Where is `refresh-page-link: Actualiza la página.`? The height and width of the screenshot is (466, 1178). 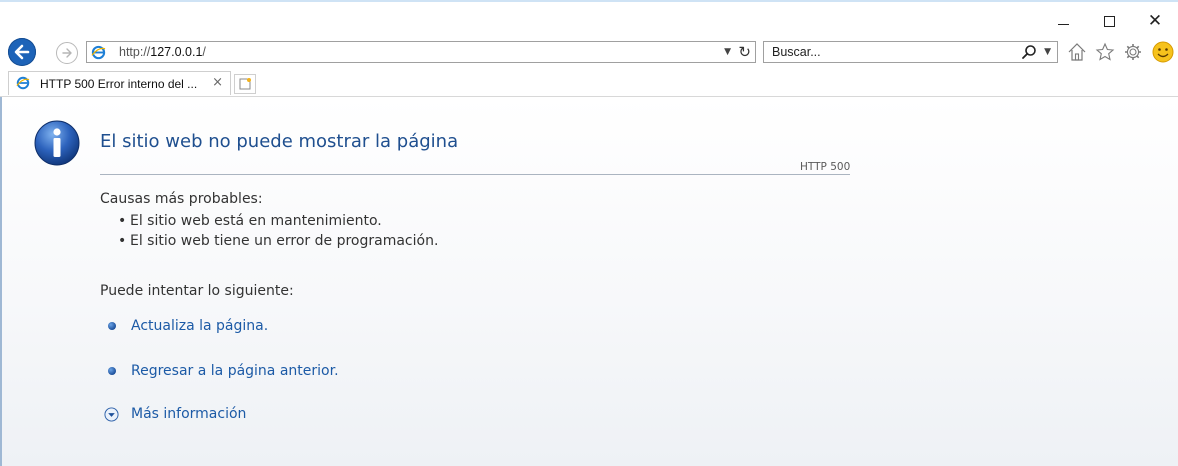 refresh-page-link: Actualiza la página. is located at coordinates (186, 326).